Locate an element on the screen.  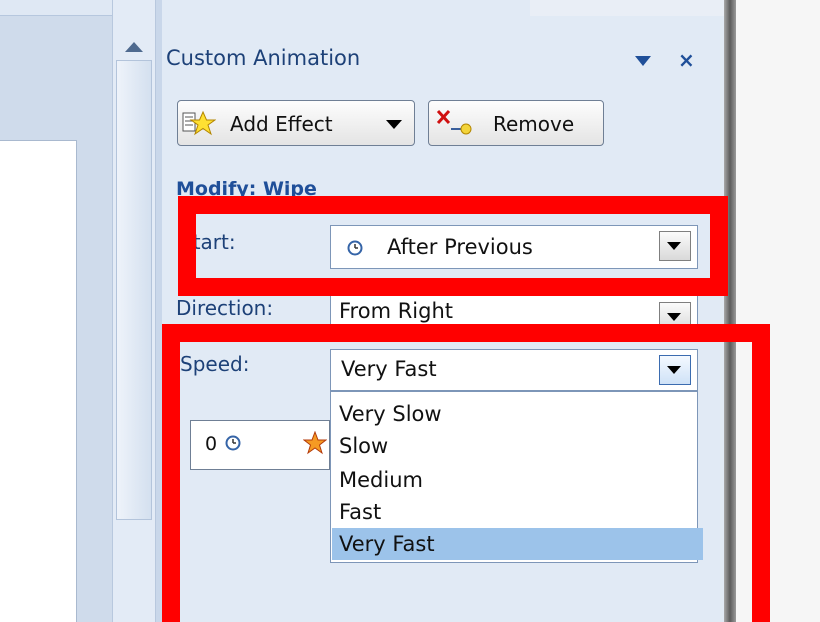
modify-effect-label: Modify: Wipe is located at coordinates (246, 188).